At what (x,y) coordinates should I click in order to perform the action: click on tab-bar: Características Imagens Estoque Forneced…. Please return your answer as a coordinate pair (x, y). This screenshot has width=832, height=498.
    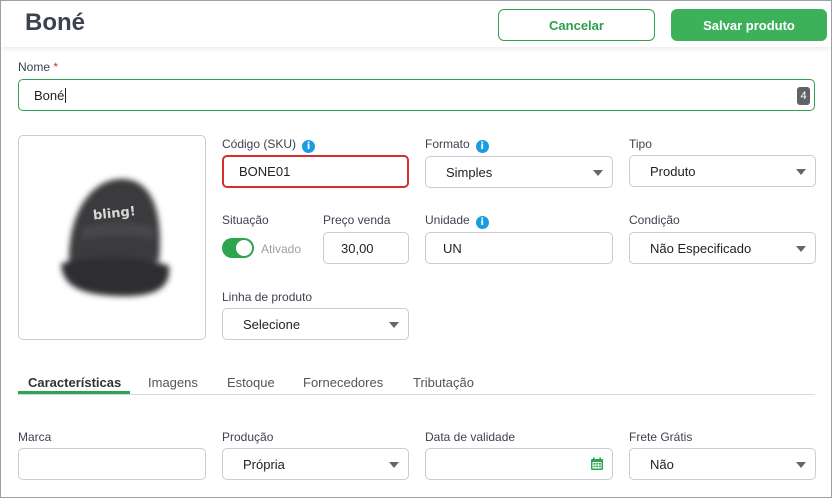
    Looking at the image, I should click on (416, 383).